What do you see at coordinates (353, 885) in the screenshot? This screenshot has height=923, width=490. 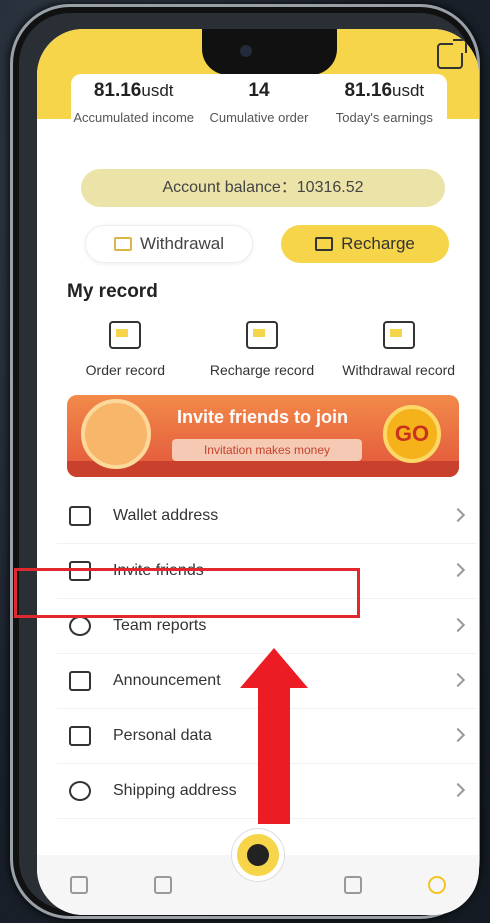 I see `service-tab-icon` at bounding box center [353, 885].